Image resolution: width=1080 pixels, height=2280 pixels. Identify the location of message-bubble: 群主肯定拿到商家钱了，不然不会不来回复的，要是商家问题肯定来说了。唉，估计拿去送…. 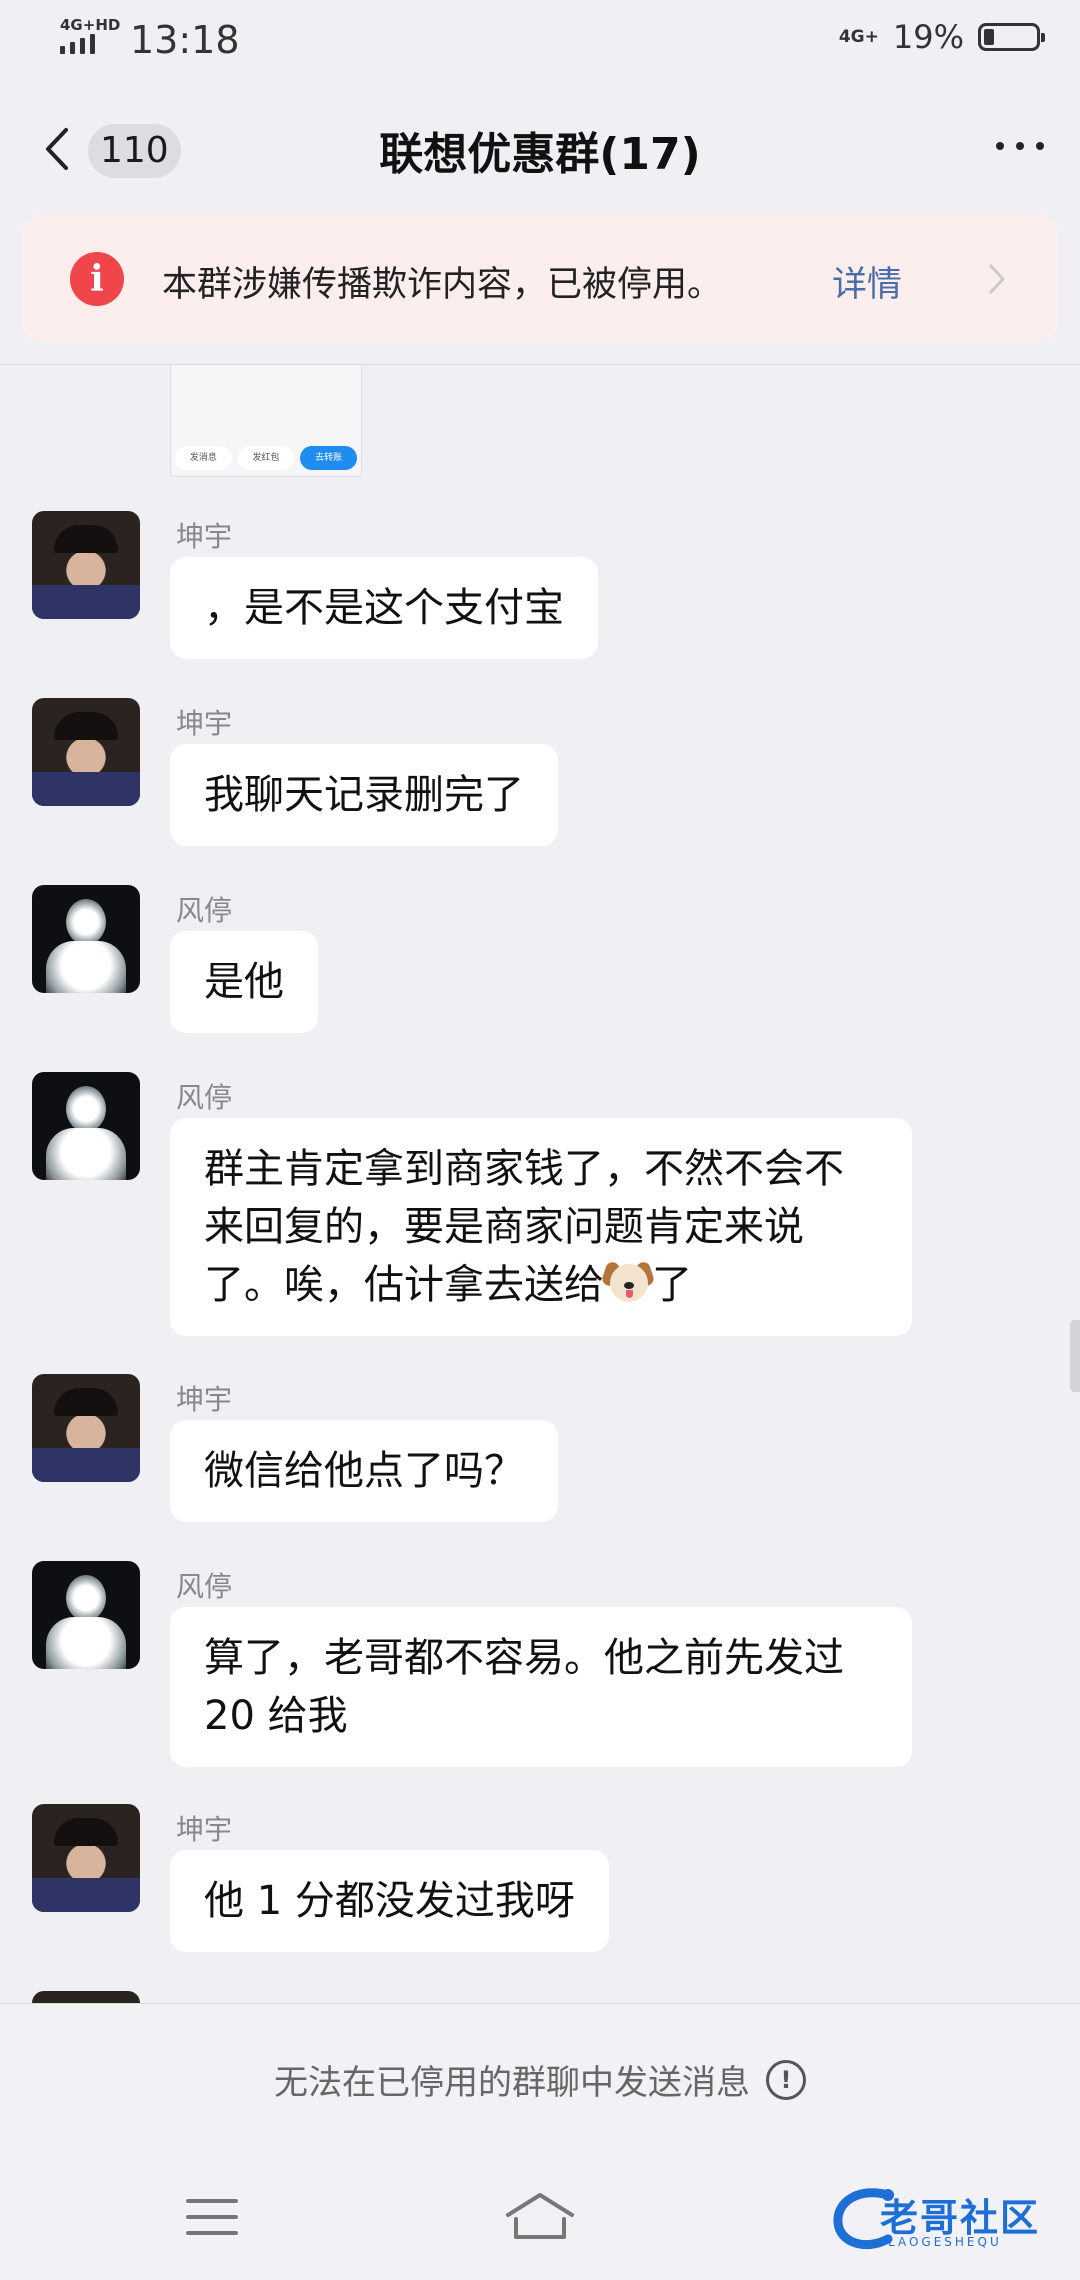
(541, 1227).